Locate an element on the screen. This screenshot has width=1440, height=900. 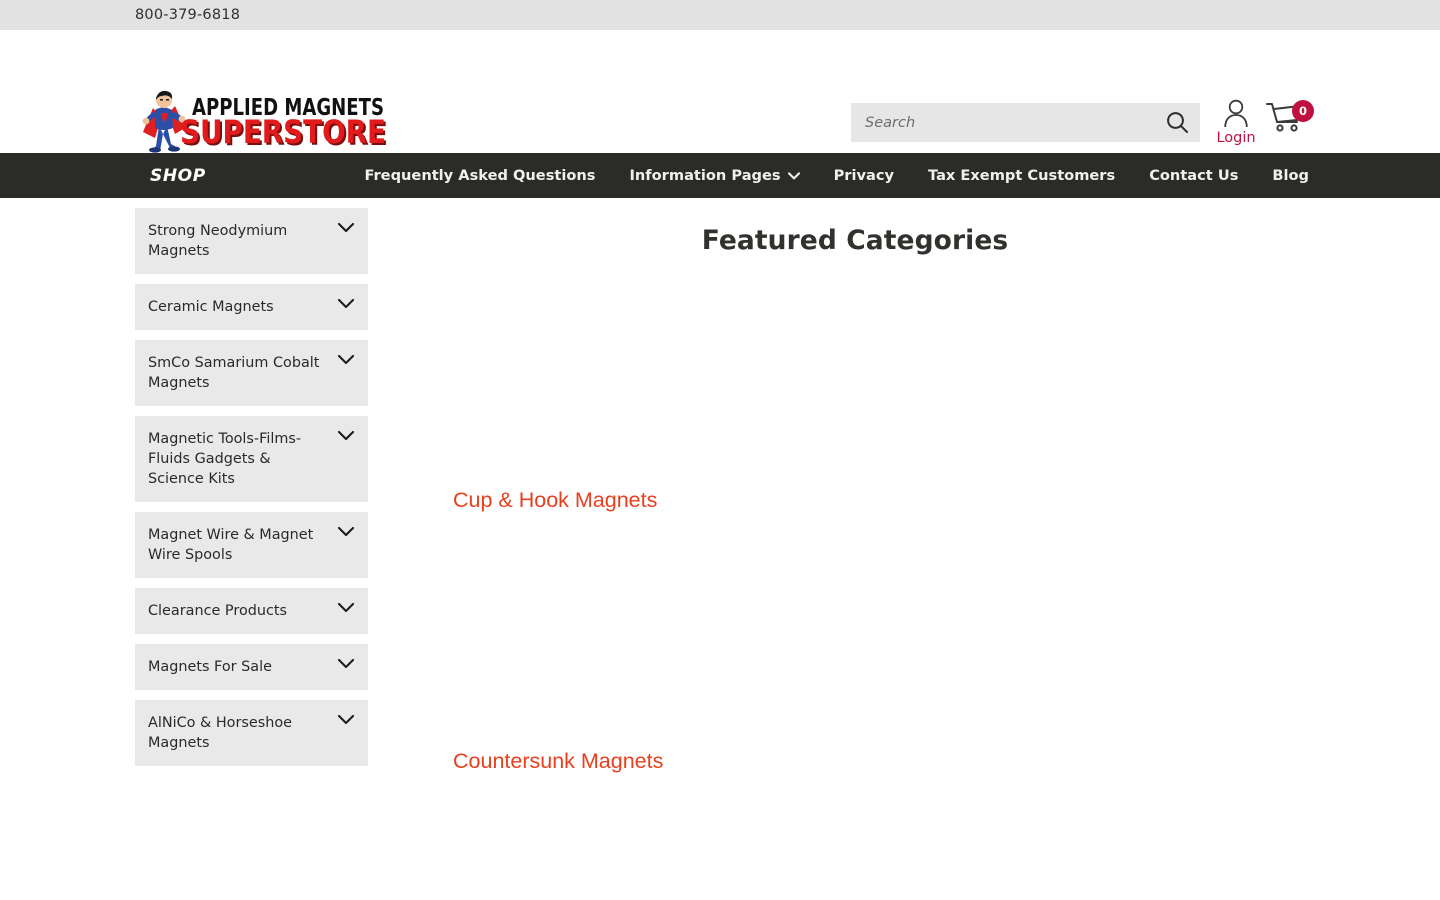
sidebar-item-label: SmCo Samarium Cobalt Magnets is located at coordinates (234, 373).